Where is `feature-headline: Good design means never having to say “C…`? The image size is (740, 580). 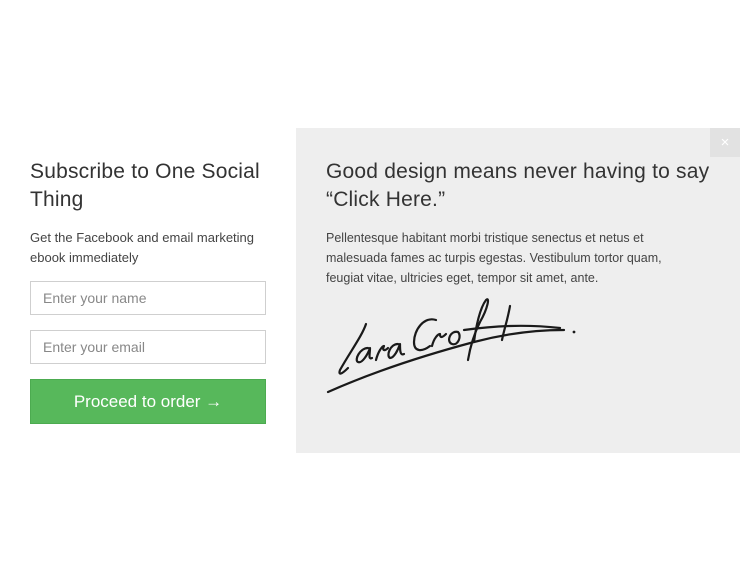
feature-headline: Good design means never having to say “C… is located at coordinates (518, 185).